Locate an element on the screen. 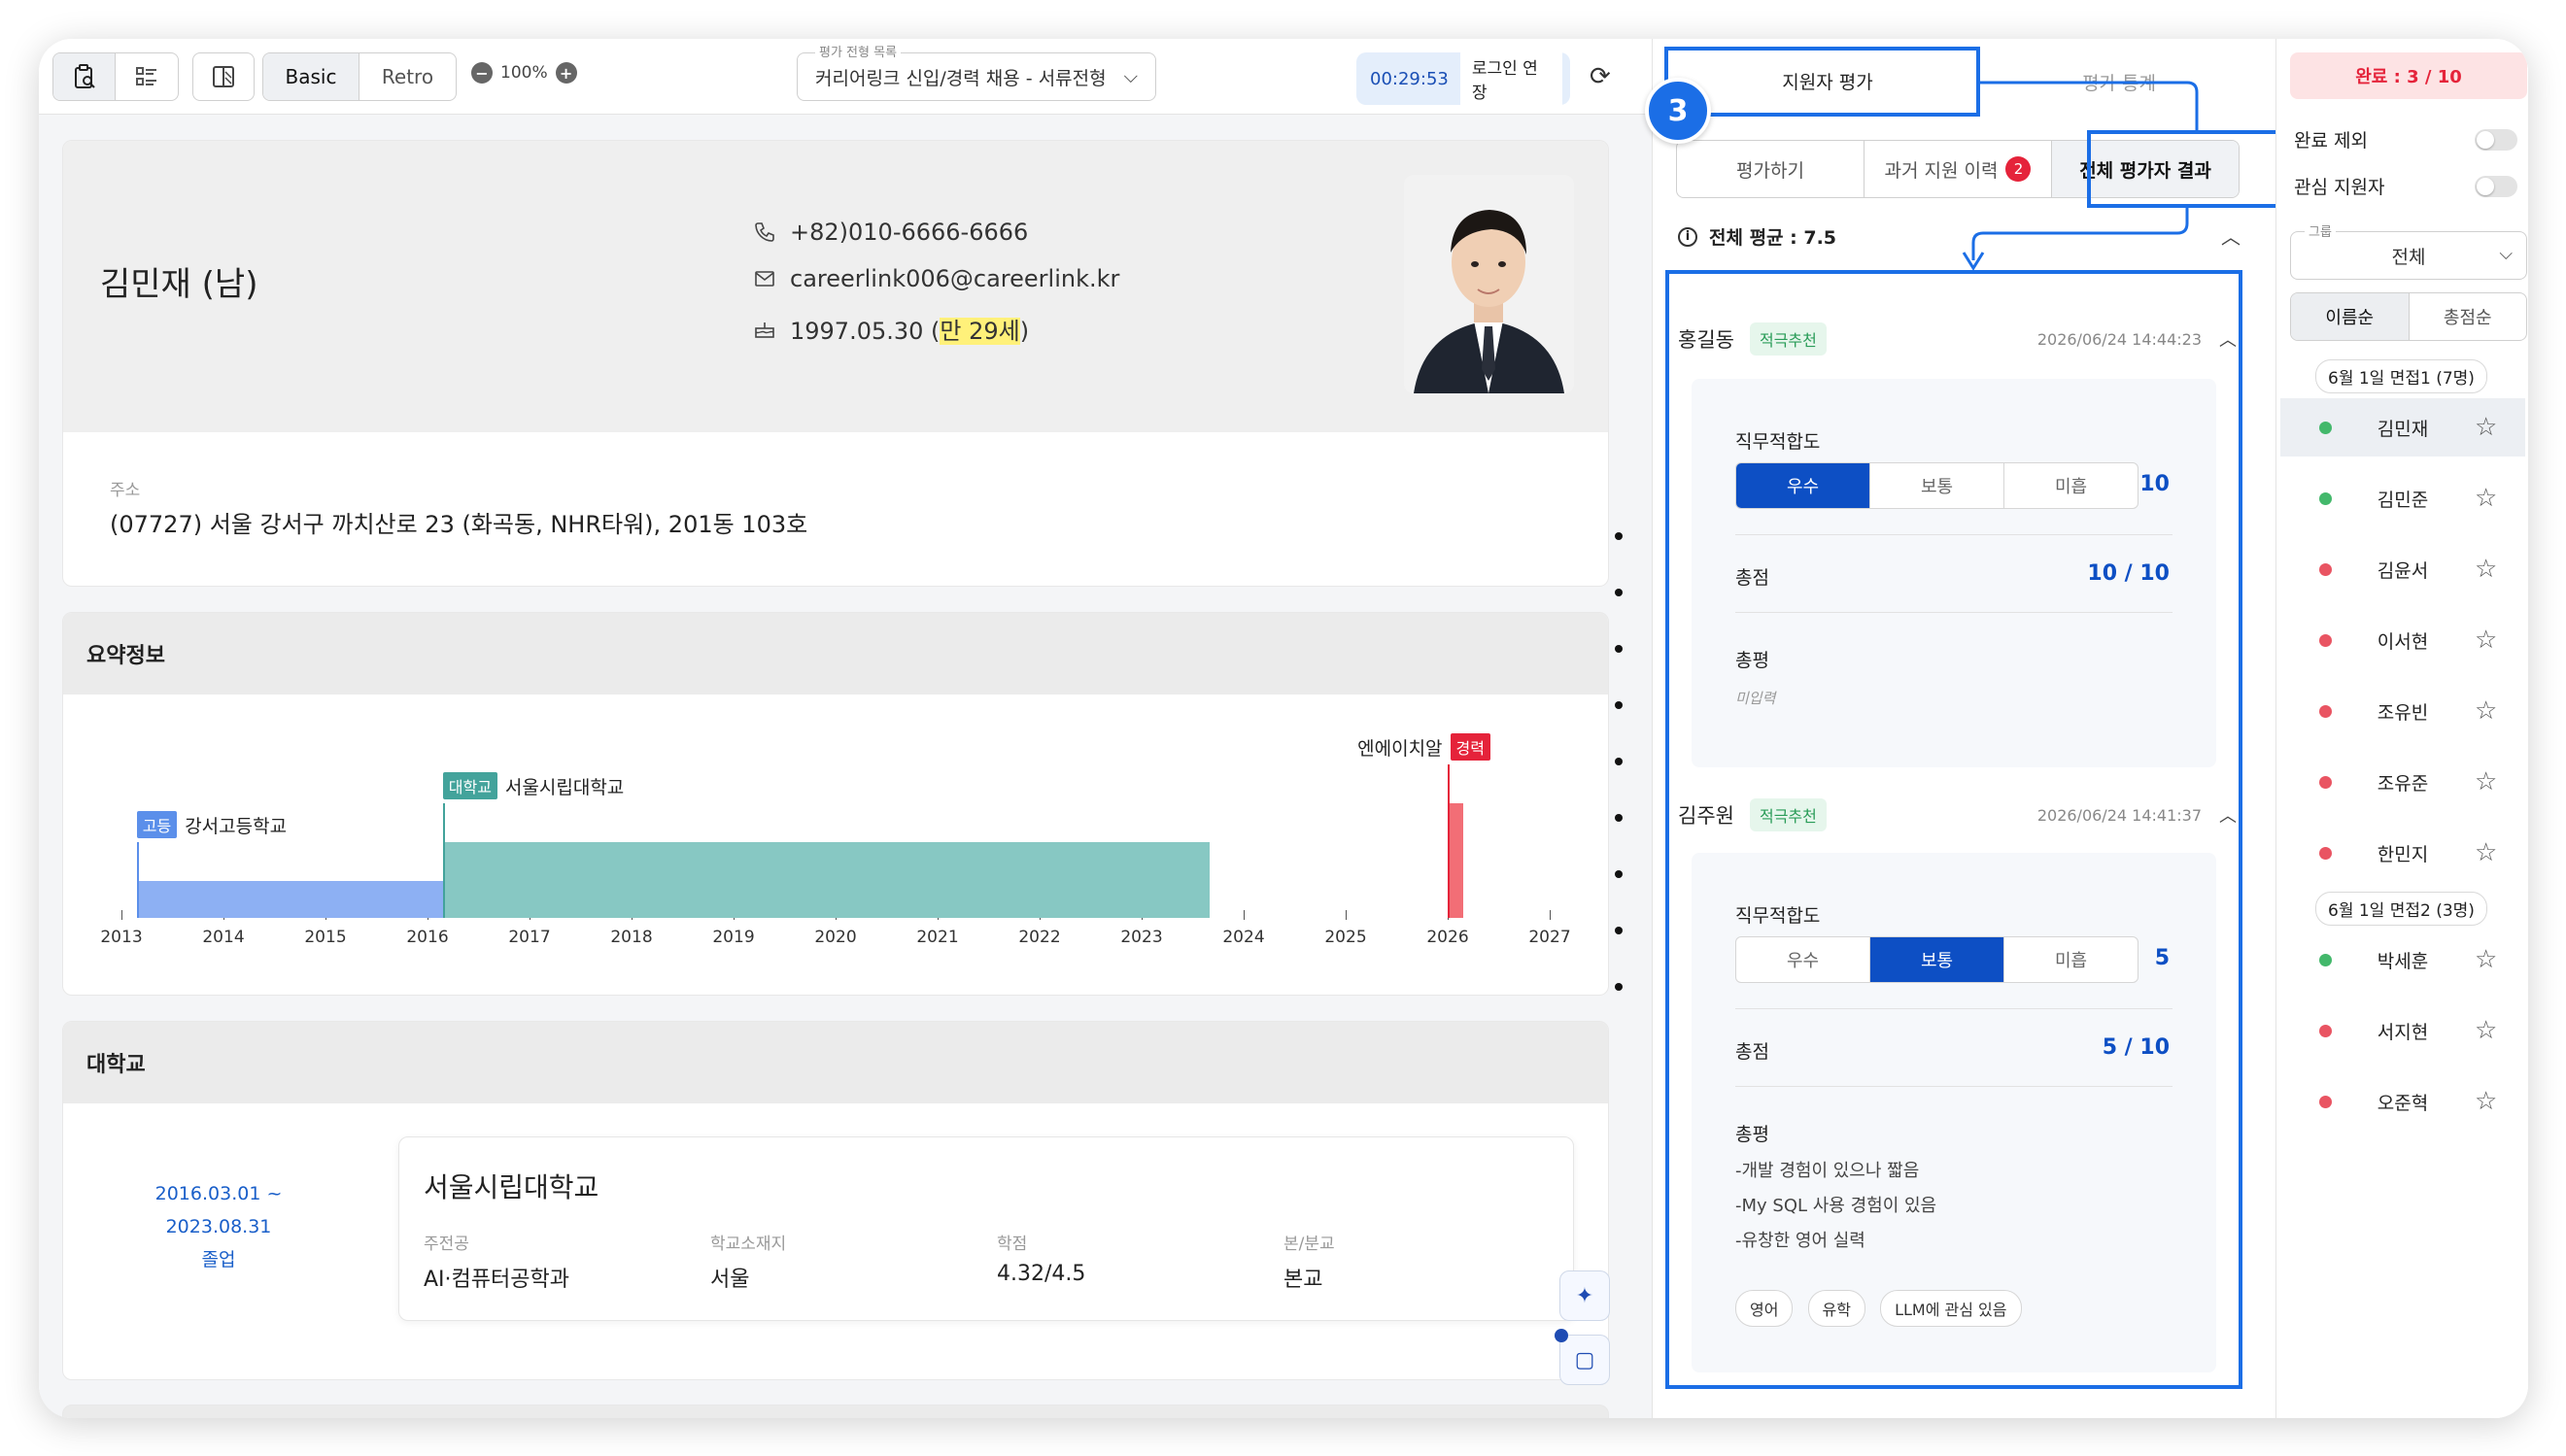  zoom-in-button: + is located at coordinates (566, 73).